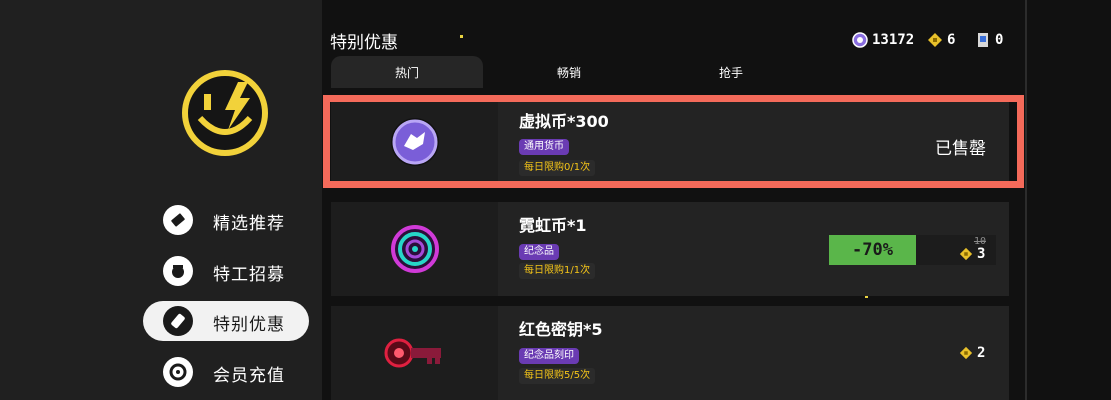  I want to click on sidebar-item-label: 精选推荐, so click(249, 224).